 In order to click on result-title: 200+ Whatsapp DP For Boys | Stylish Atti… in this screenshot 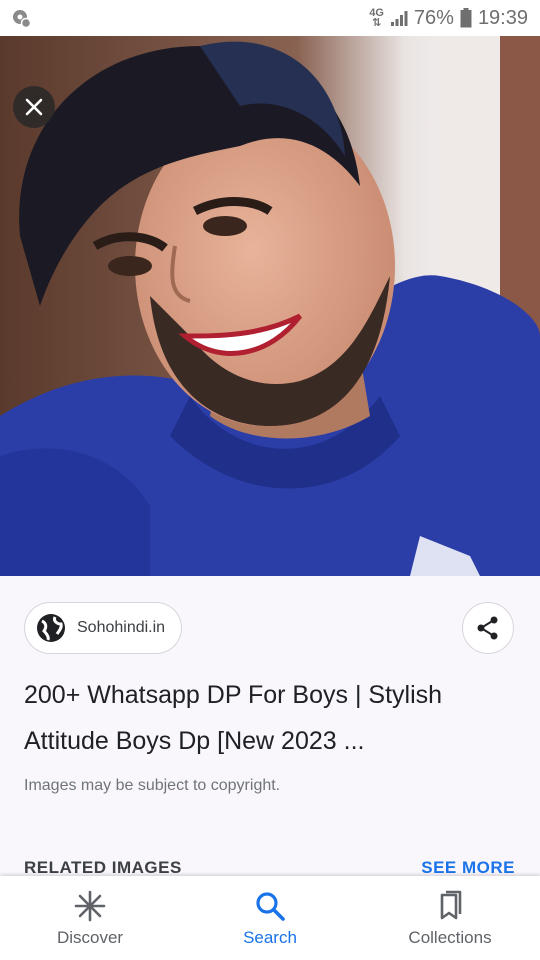, I will do `click(264, 718)`.